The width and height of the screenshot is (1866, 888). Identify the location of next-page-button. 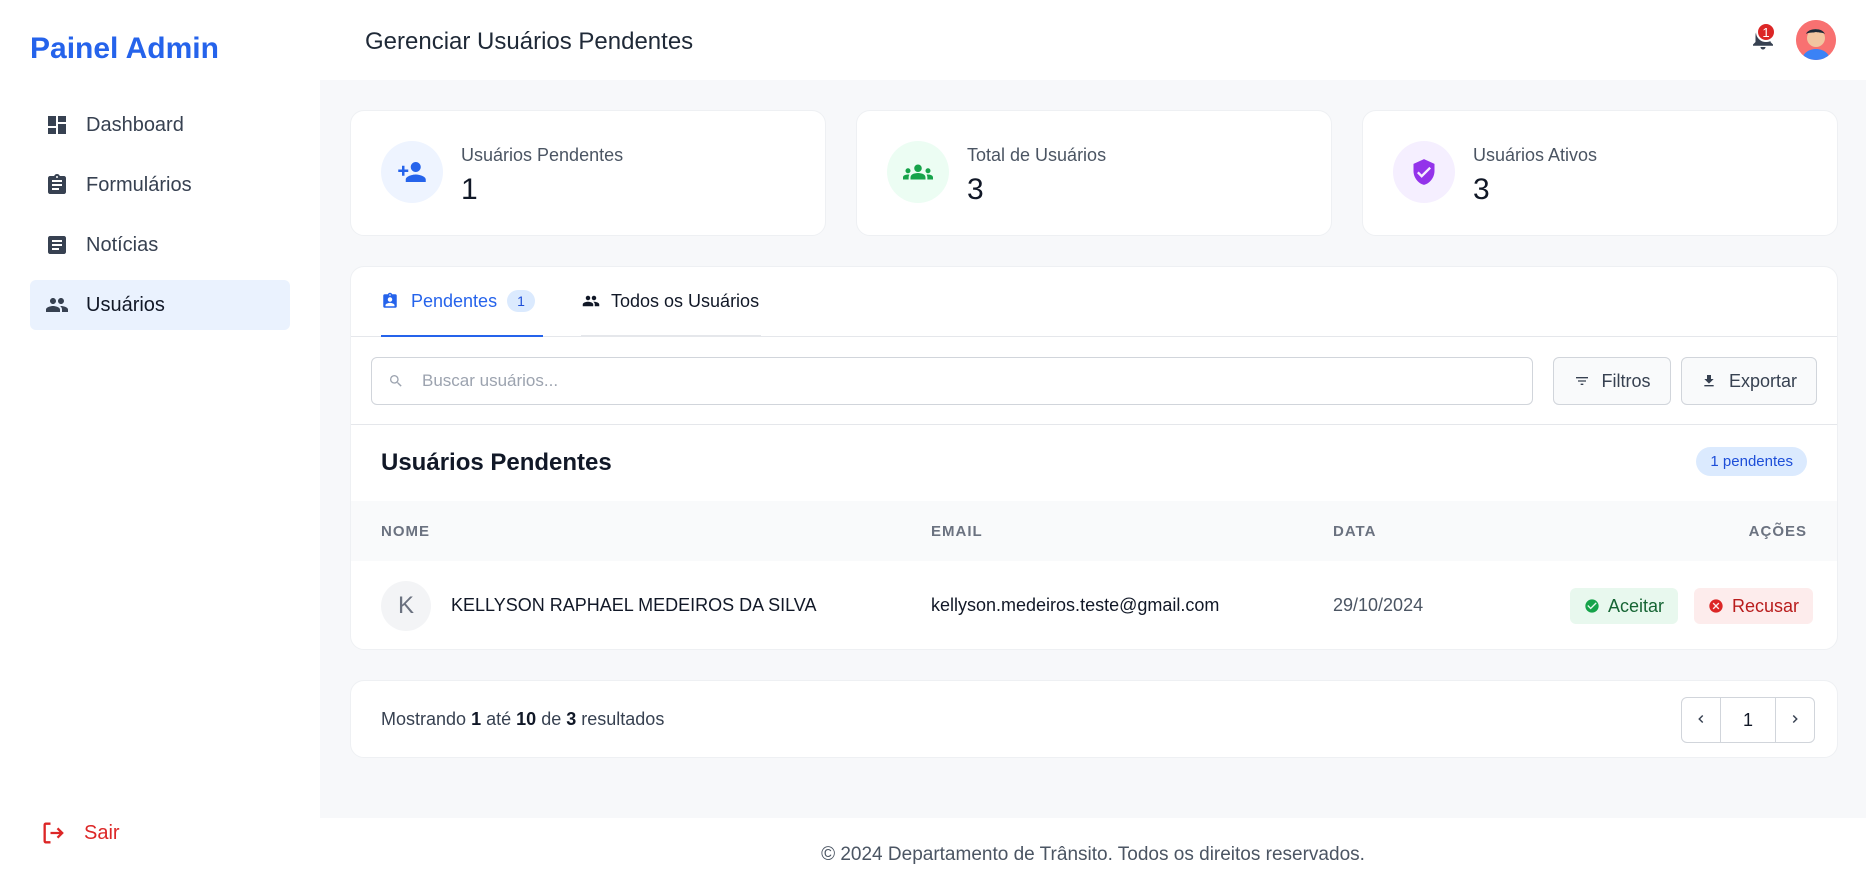
(1795, 720).